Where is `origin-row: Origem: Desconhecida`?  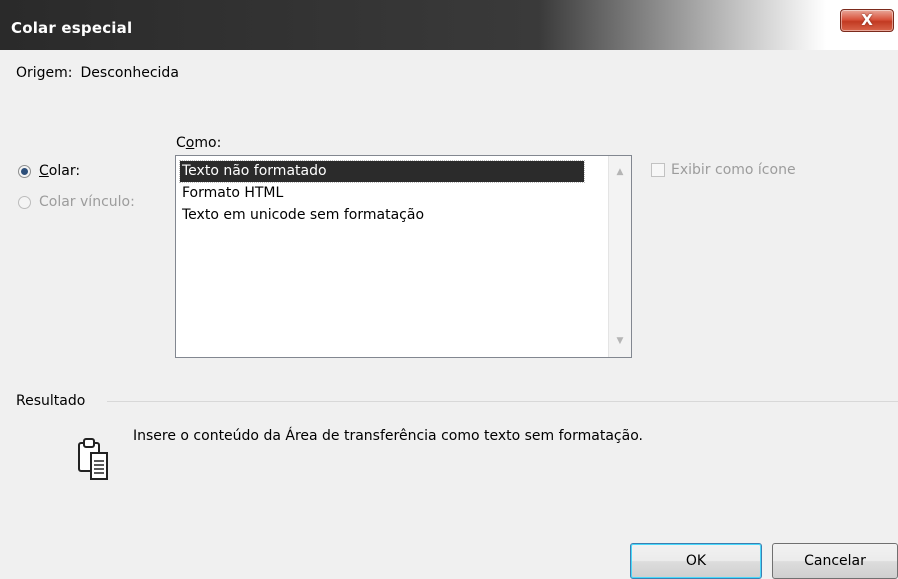
origin-row: Origem: Desconhecida is located at coordinates (97, 73).